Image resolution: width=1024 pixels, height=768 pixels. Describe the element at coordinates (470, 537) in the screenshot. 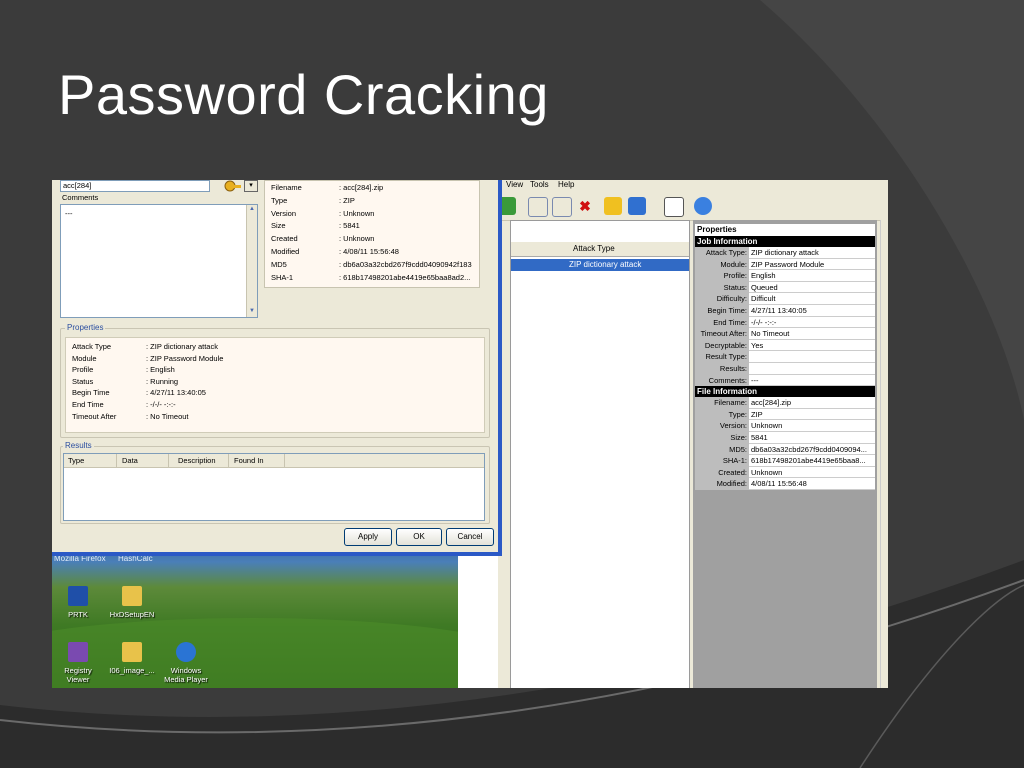

I see `cancel-button: Cancel` at that location.